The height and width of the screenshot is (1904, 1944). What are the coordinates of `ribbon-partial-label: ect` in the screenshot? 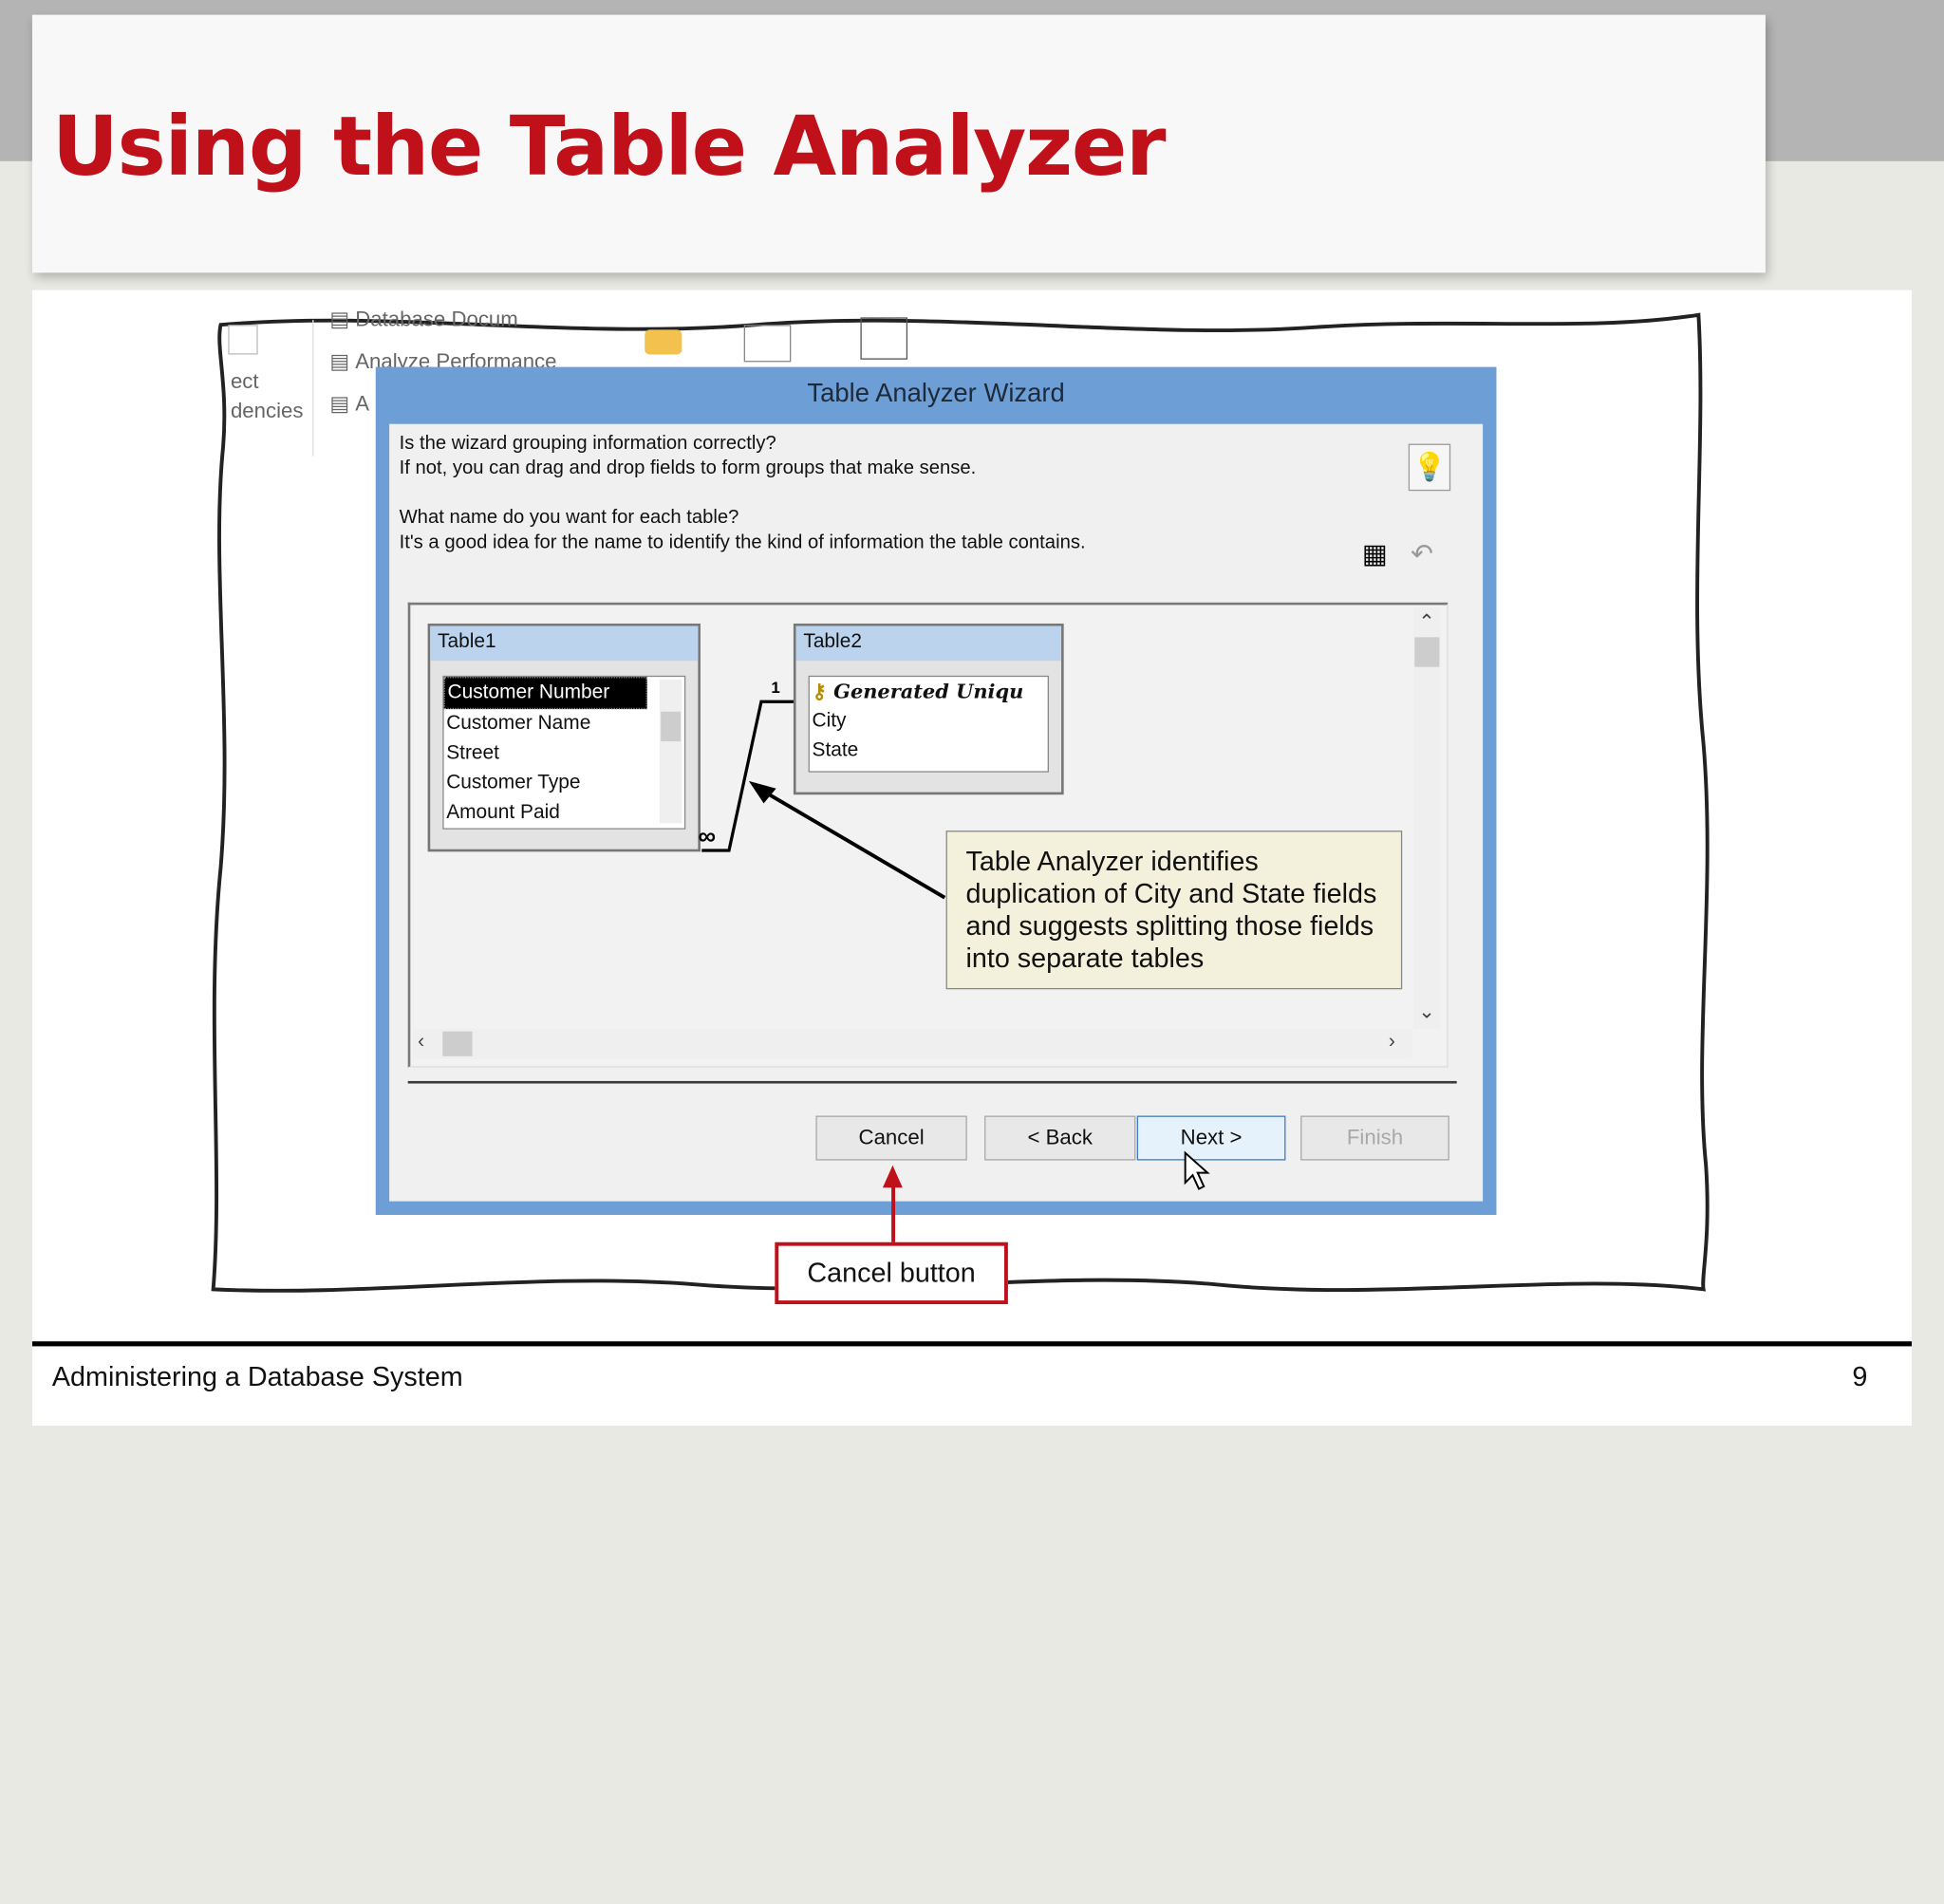 It's located at (244, 381).